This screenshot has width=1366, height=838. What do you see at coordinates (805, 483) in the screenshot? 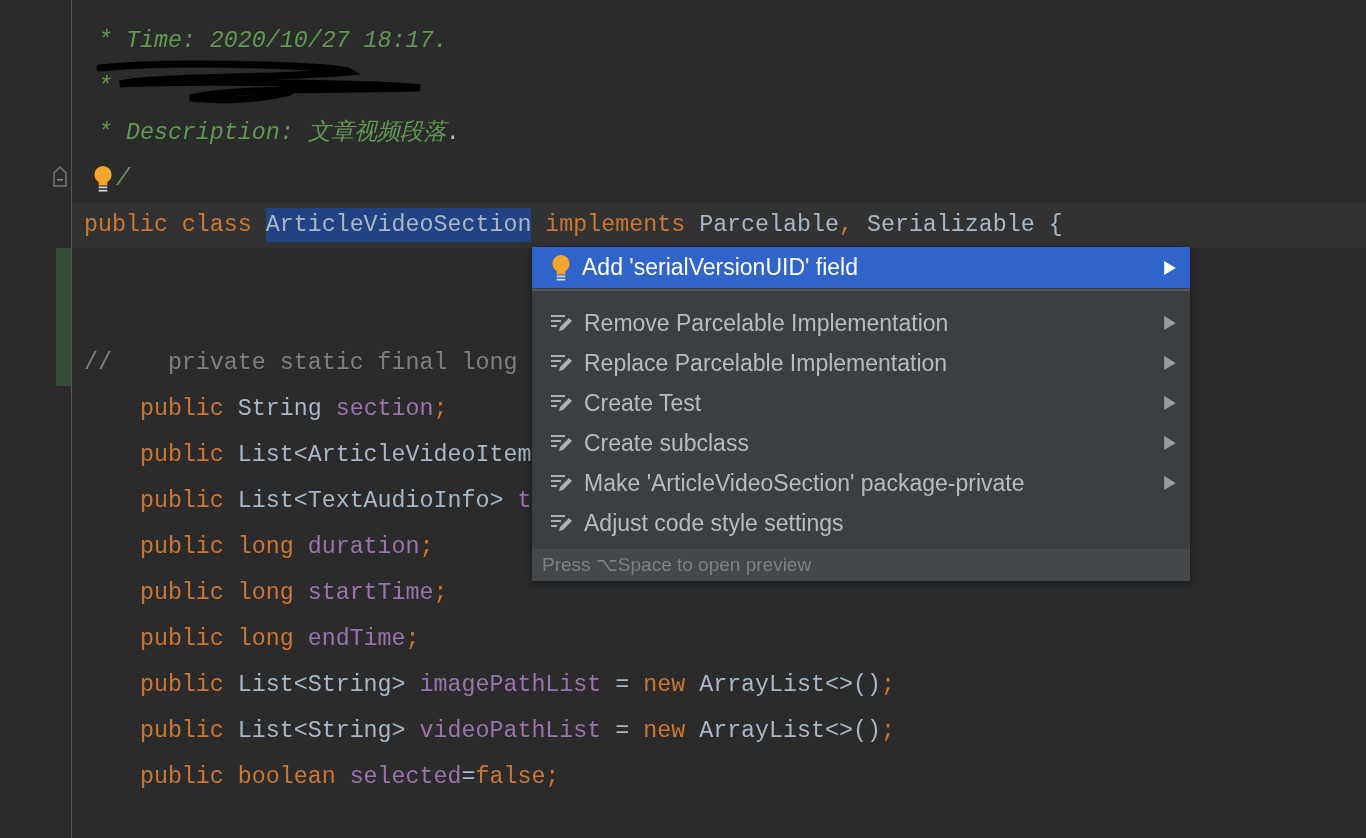
I see `menu-label: Make 'ArticleVideoSection' package-private` at bounding box center [805, 483].